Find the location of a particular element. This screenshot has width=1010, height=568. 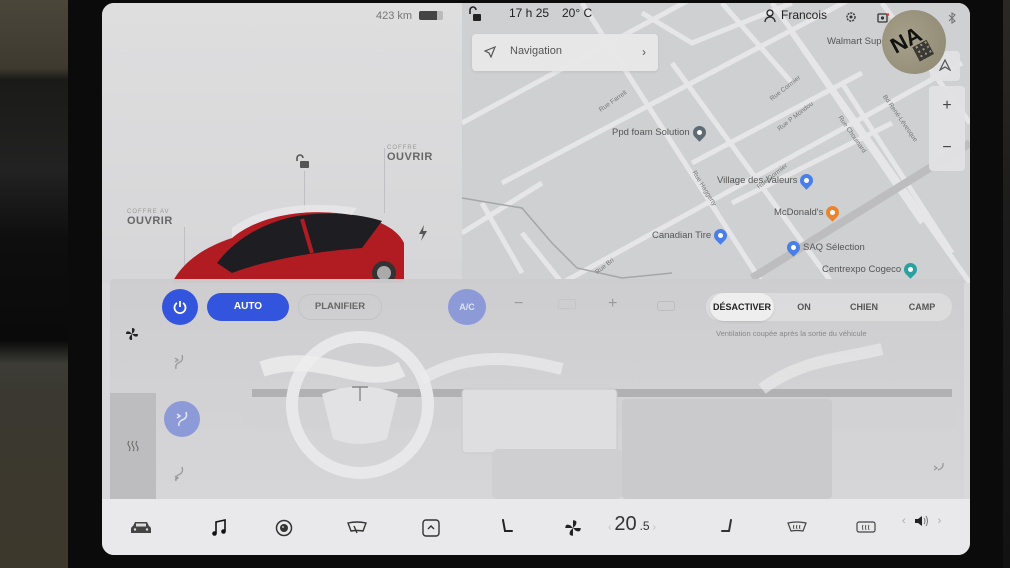

front-defrost-icon is located at coordinates (797, 526).